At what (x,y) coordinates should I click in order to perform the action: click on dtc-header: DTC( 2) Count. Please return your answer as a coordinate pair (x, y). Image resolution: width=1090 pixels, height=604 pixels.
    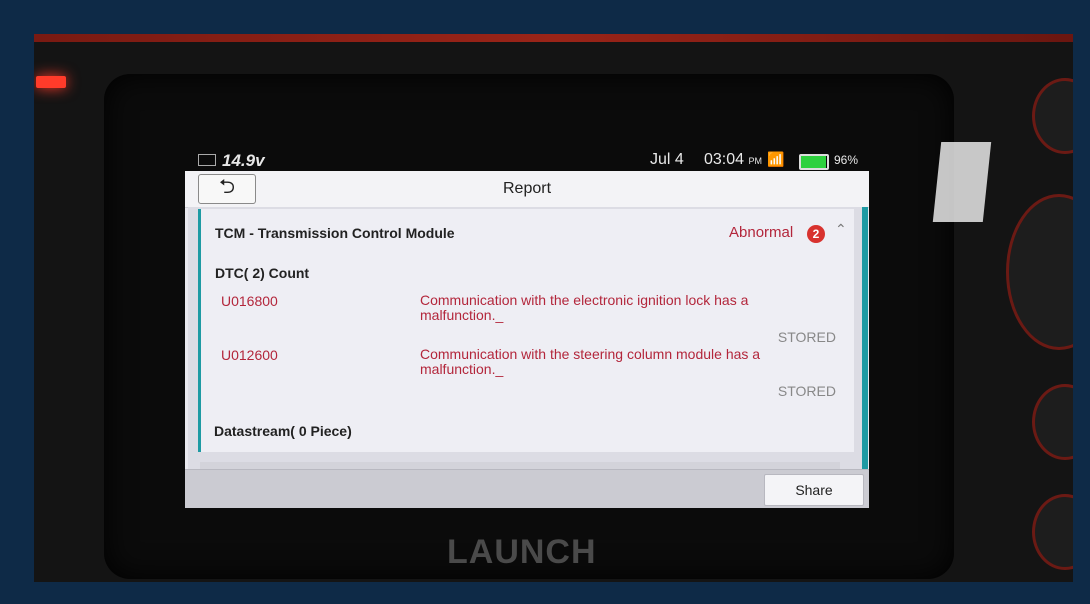
    Looking at the image, I should click on (262, 273).